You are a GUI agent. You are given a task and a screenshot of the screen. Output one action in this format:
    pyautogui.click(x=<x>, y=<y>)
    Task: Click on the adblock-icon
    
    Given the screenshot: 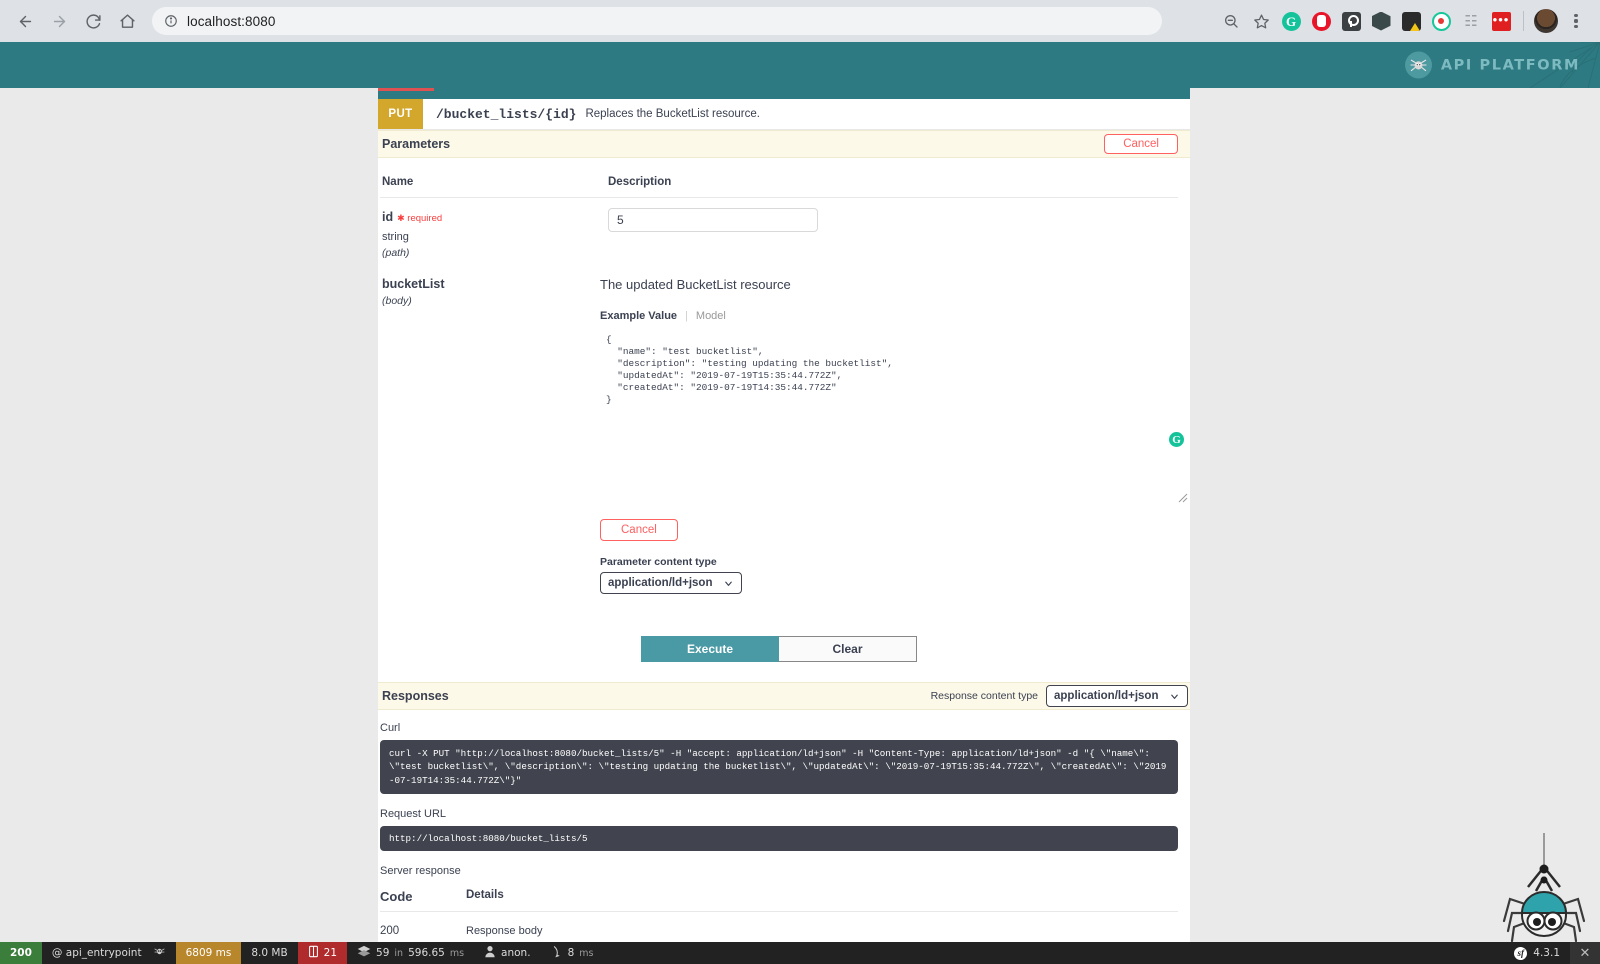 What is the action you would take?
    pyautogui.click(x=1321, y=21)
    